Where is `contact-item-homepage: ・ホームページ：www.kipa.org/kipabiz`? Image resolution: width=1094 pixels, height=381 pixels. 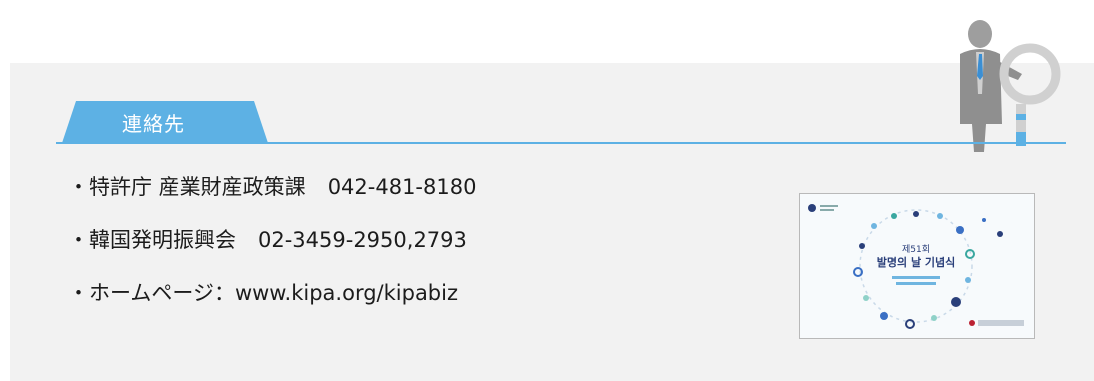
contact-item-homepage: ・ホームページ：www.kipa.org/kipabiz is located at coordinates (272, 304).